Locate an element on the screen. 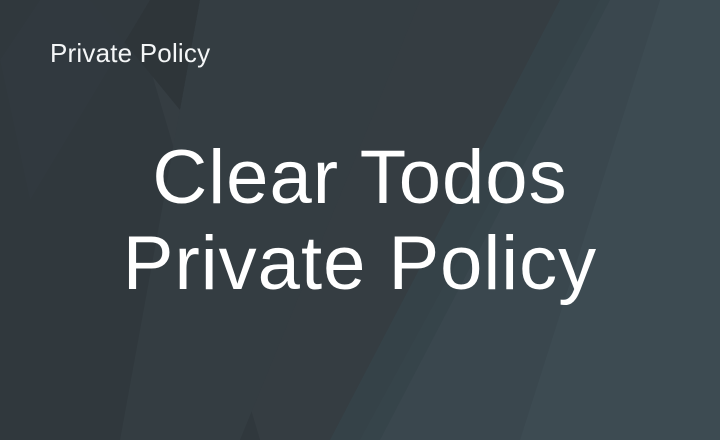  page-title-line-1: Clear Todos is located at coordinates (360, 177).